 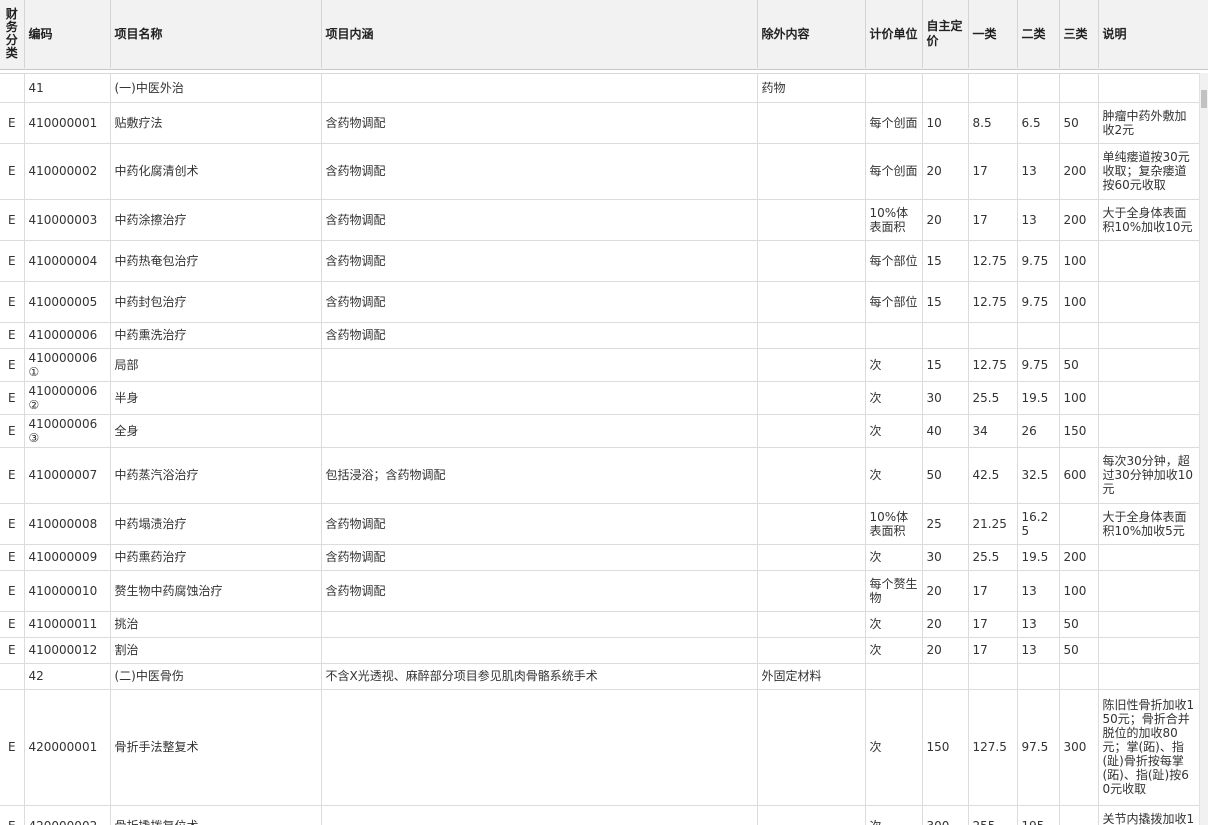 I want to click on column-header-self-price: 自主定价, so click(x=945, y=34).